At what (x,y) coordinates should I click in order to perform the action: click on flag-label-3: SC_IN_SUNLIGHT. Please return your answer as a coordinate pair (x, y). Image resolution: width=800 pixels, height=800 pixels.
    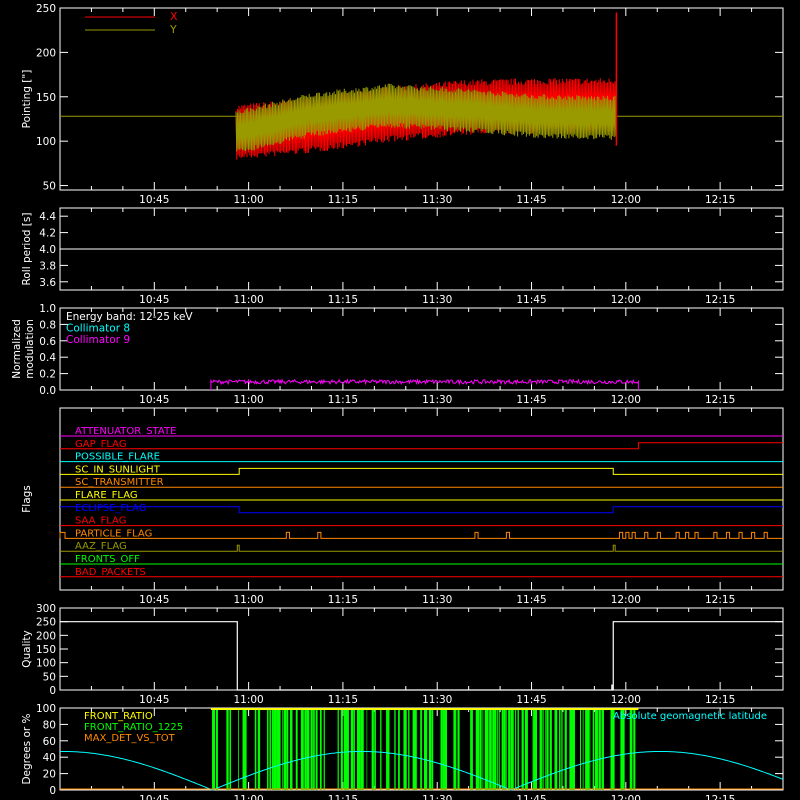
    Looking at the image, I should click on (118, 469).